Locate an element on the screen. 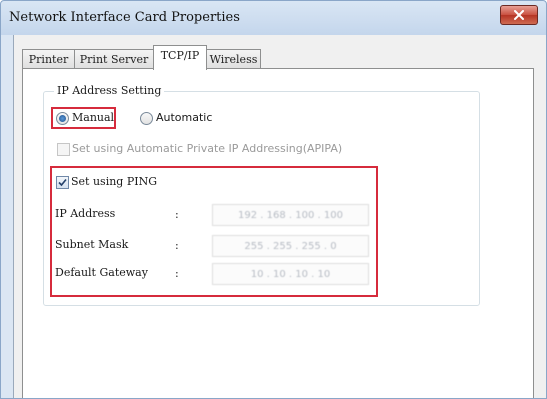  default-gateway-input: 10 . 10 . 10 . 10 is located at coordinates (290, 274).